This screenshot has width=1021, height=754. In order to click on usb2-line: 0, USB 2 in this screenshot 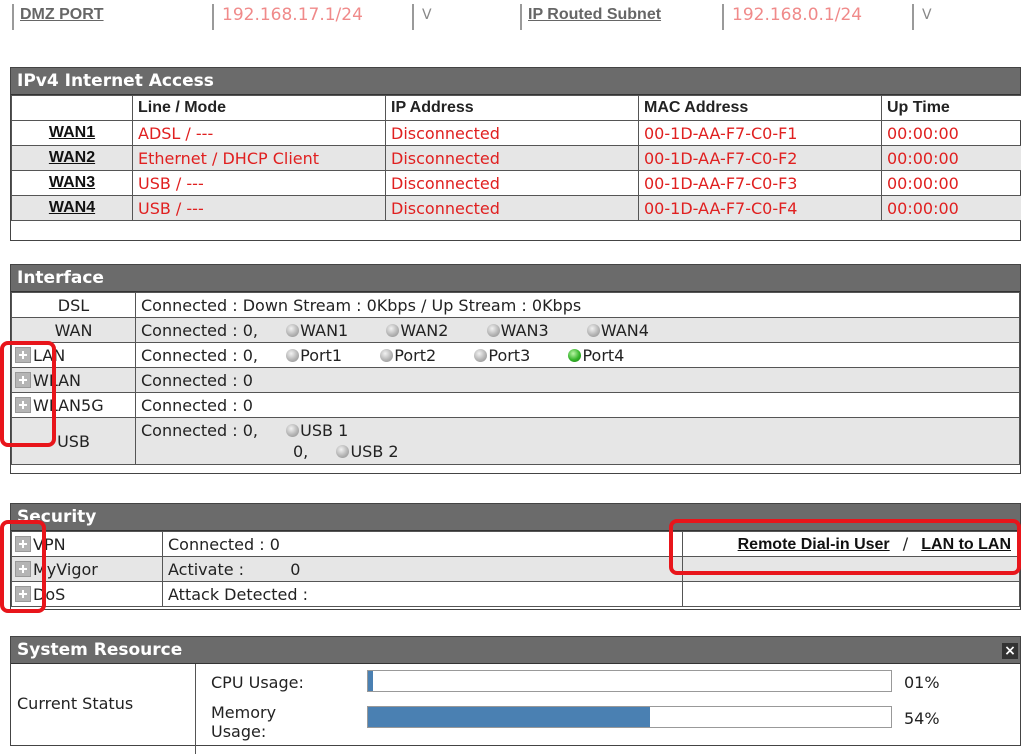, I will do `click(577, 451)`.